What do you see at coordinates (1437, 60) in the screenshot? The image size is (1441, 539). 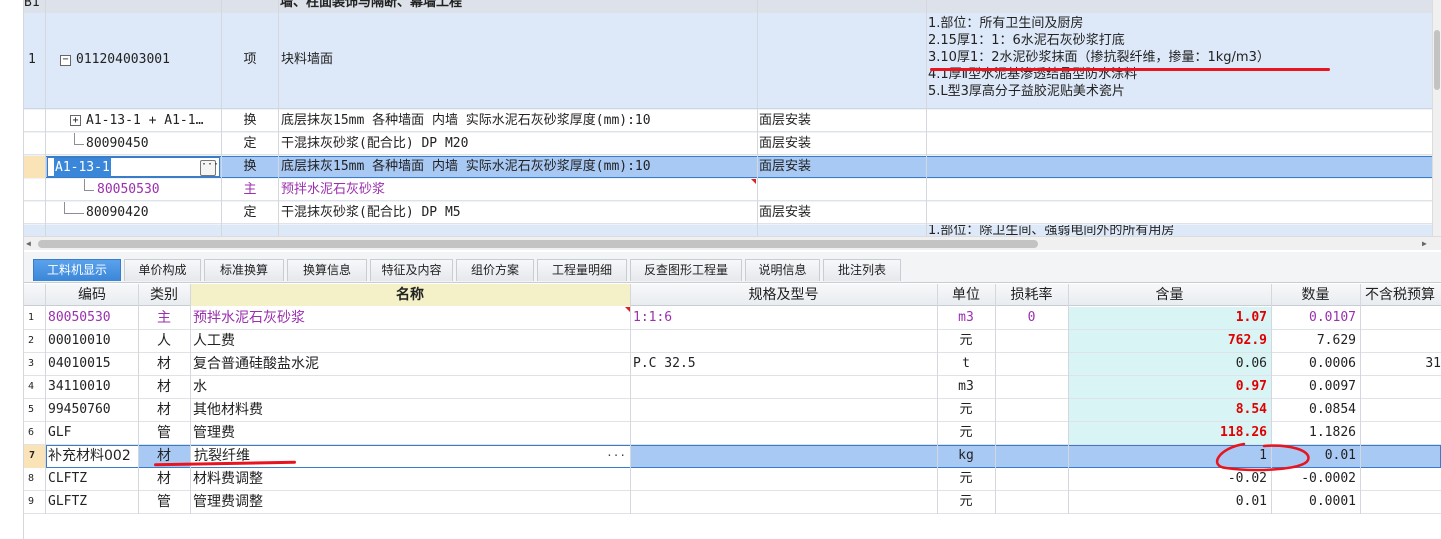 I see `vertical-scroll-thumb` at bounding box center [1437, 60].